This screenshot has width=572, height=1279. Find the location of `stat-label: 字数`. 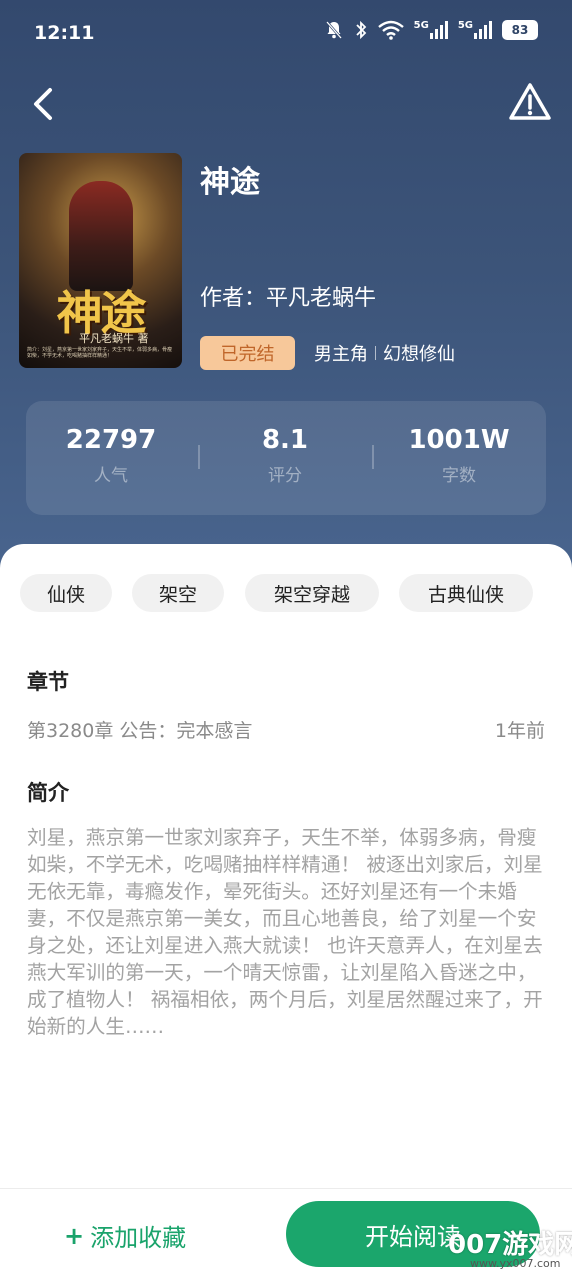

stat-label: 字数 is located at coordinates (459, 476).